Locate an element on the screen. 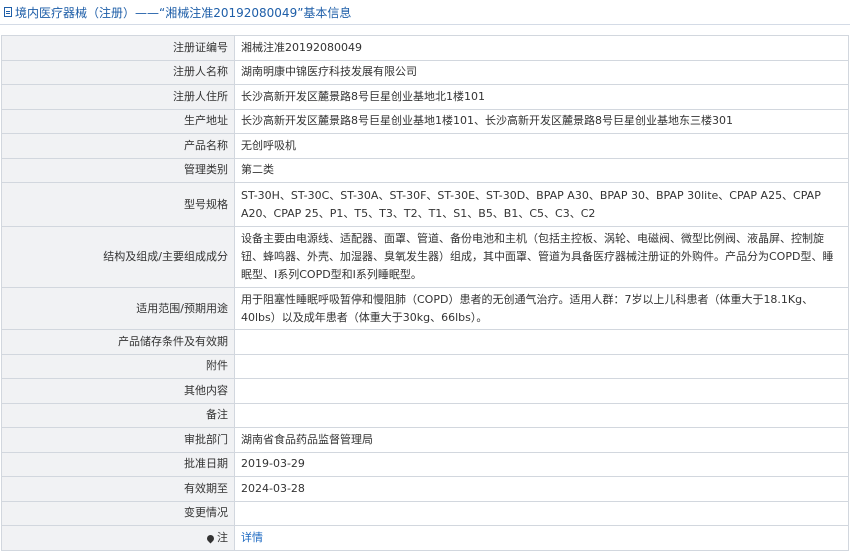  row-label: 备注 is located at coordinates (118, 415).